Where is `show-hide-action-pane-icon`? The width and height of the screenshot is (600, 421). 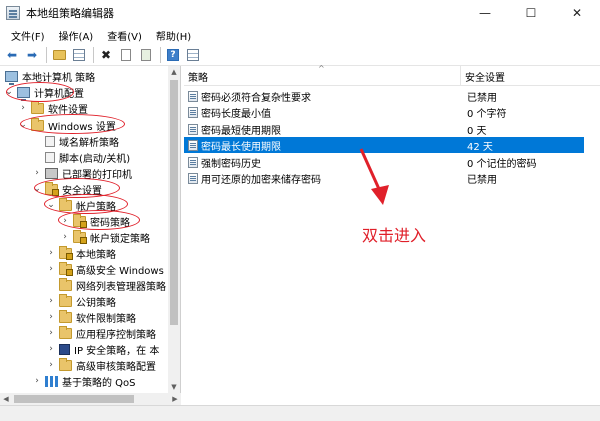
show-hide-action-pane-icon is located at coordinates (193, 55).